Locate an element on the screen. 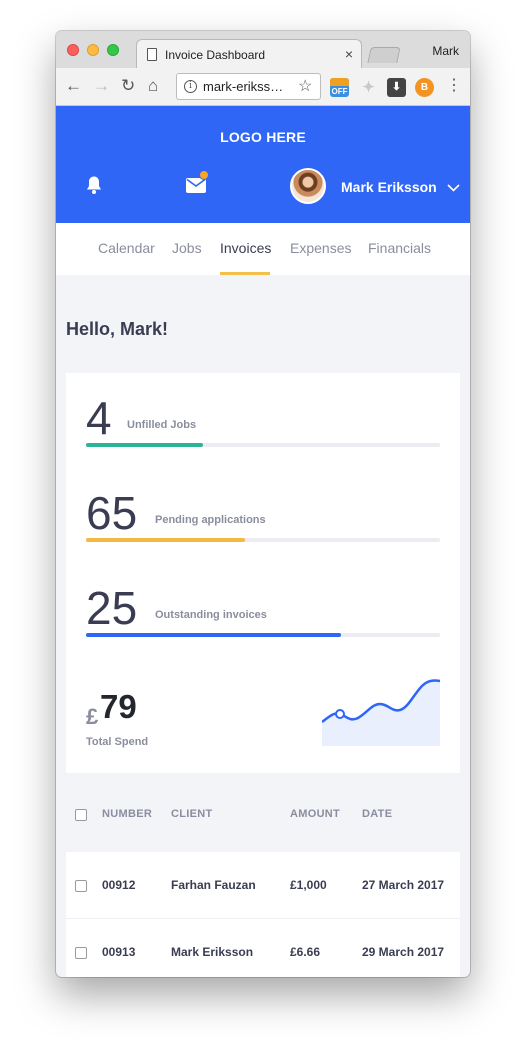 This screenshot has height=1057, width=526. browser-tab-bar: Invoice Dashboard × Mark is located at coordinates (263, 49).